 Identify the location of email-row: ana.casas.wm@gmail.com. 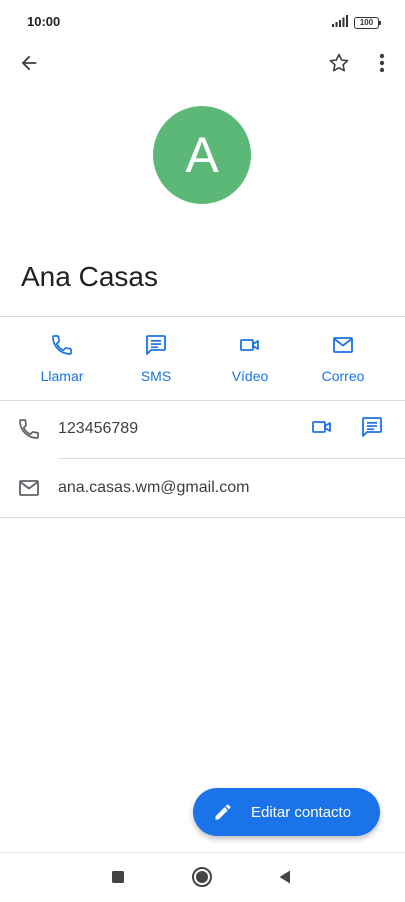
(202, 488).